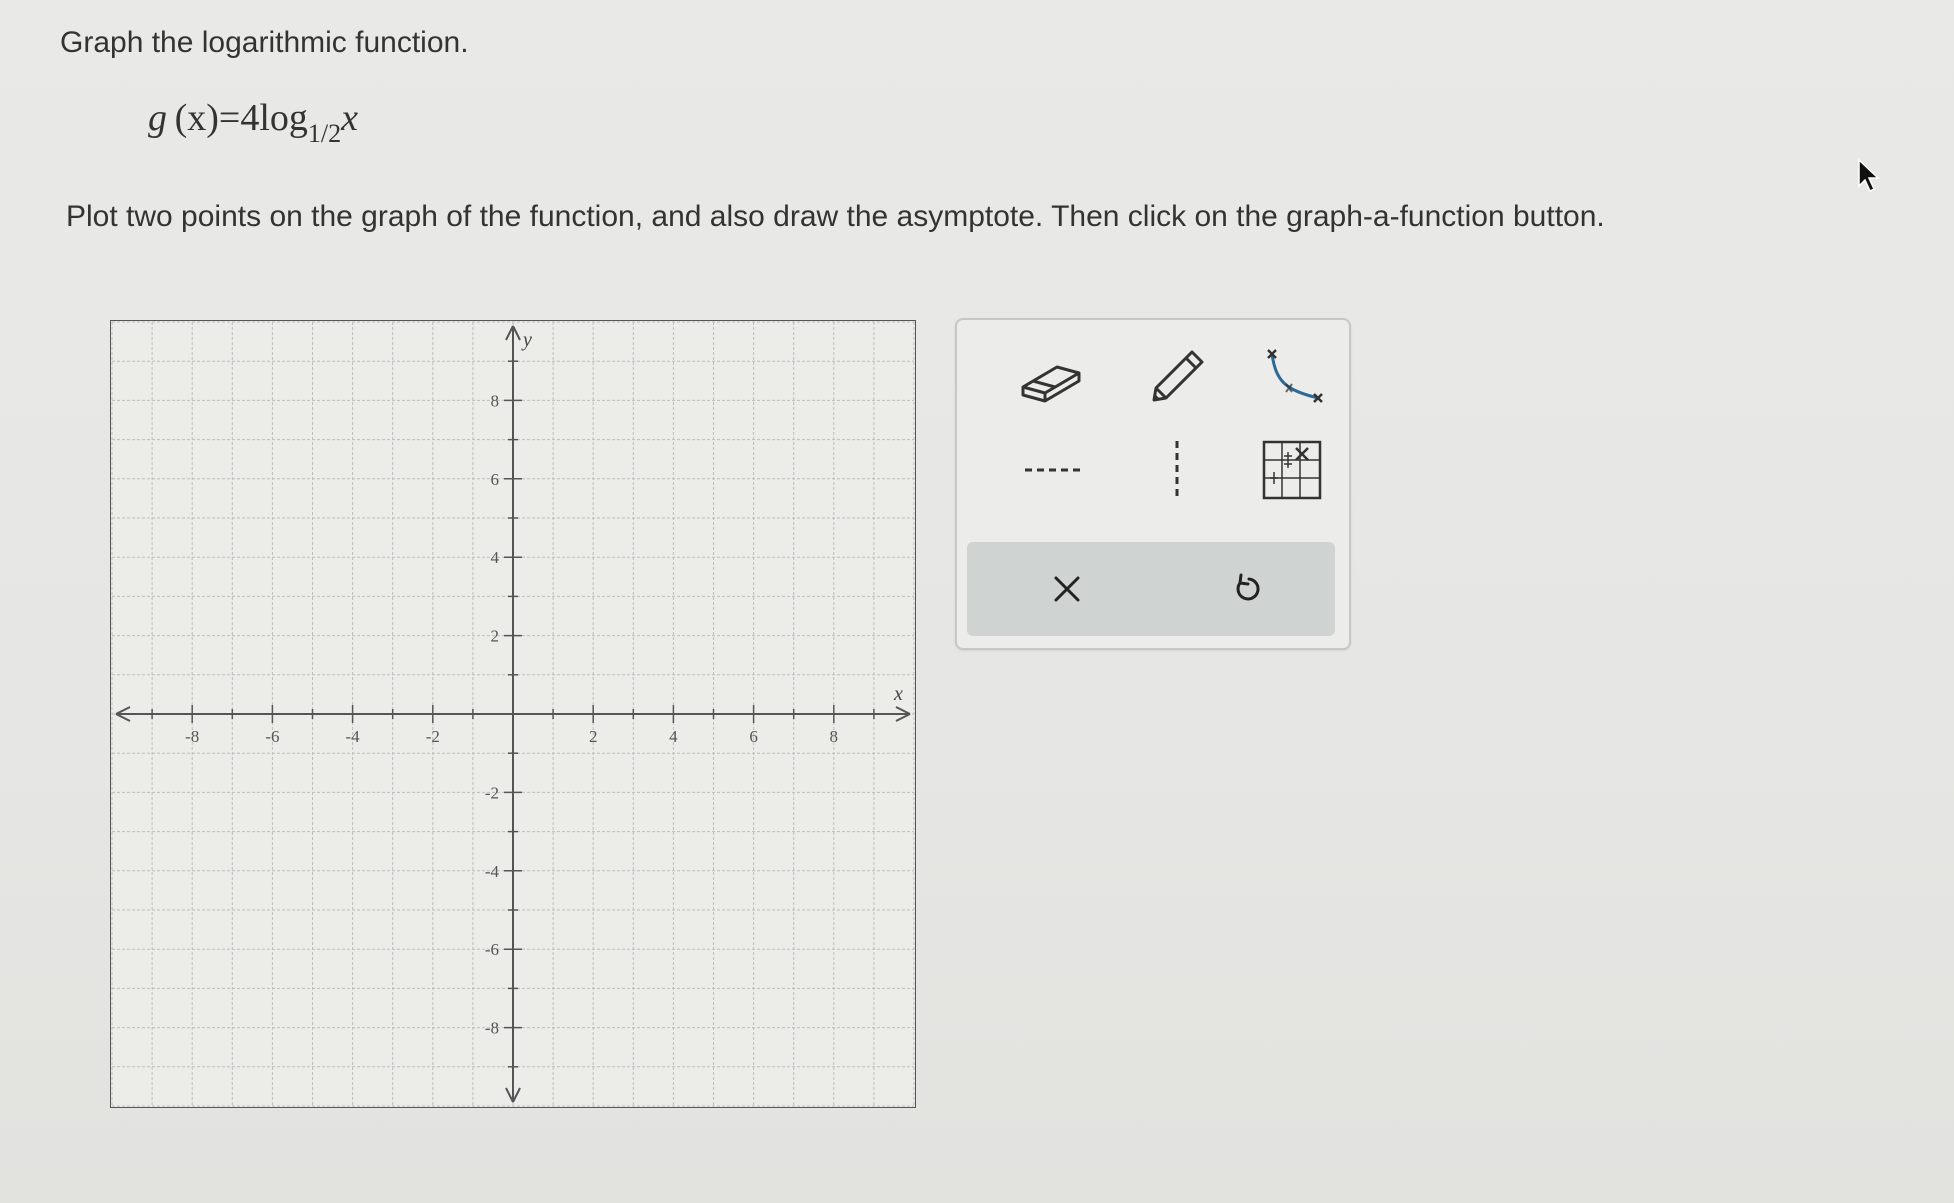  Describe the element at coordinates (834, 736) in the screenshot. I see `x-tick-label: 8` at that location.